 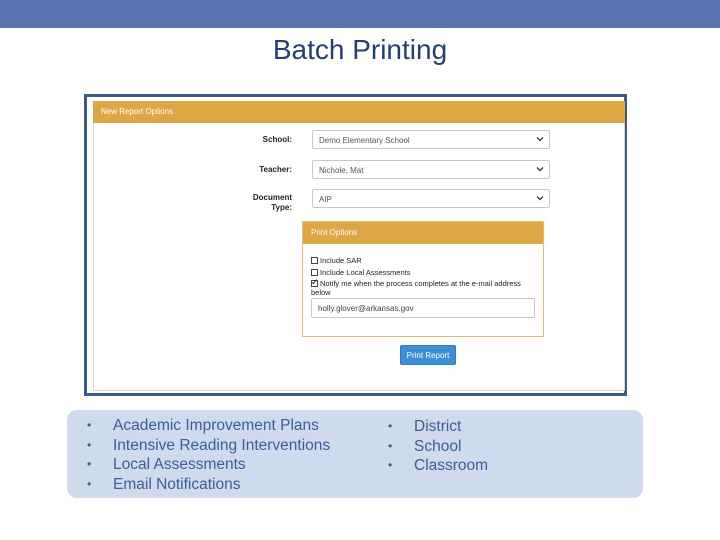 What do you see at coordinates (314, 260) in the screenshot?
I see `include-sar-checkbox` at bounding box center [314, 260].